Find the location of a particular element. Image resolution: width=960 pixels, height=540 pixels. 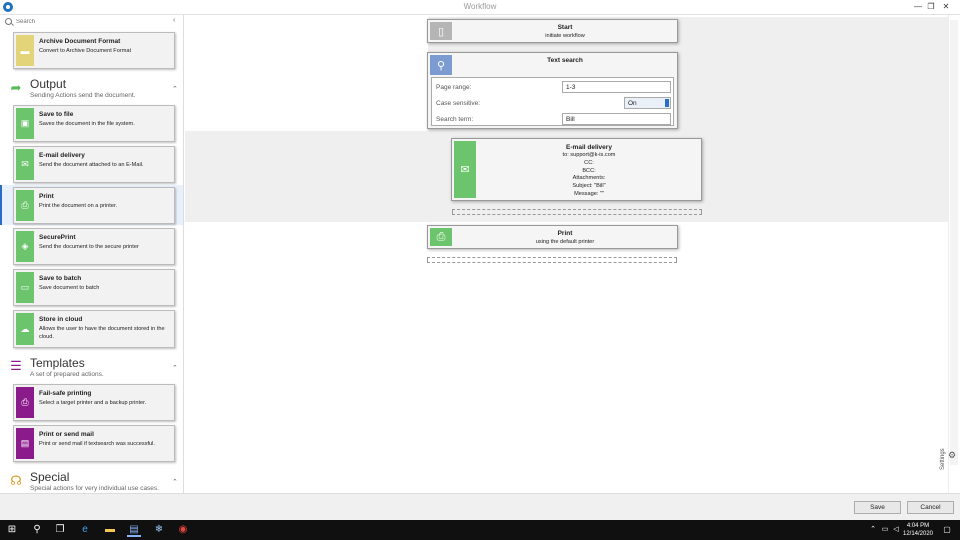

gear-icon: ⚙ is located at coordinates (952, 455).